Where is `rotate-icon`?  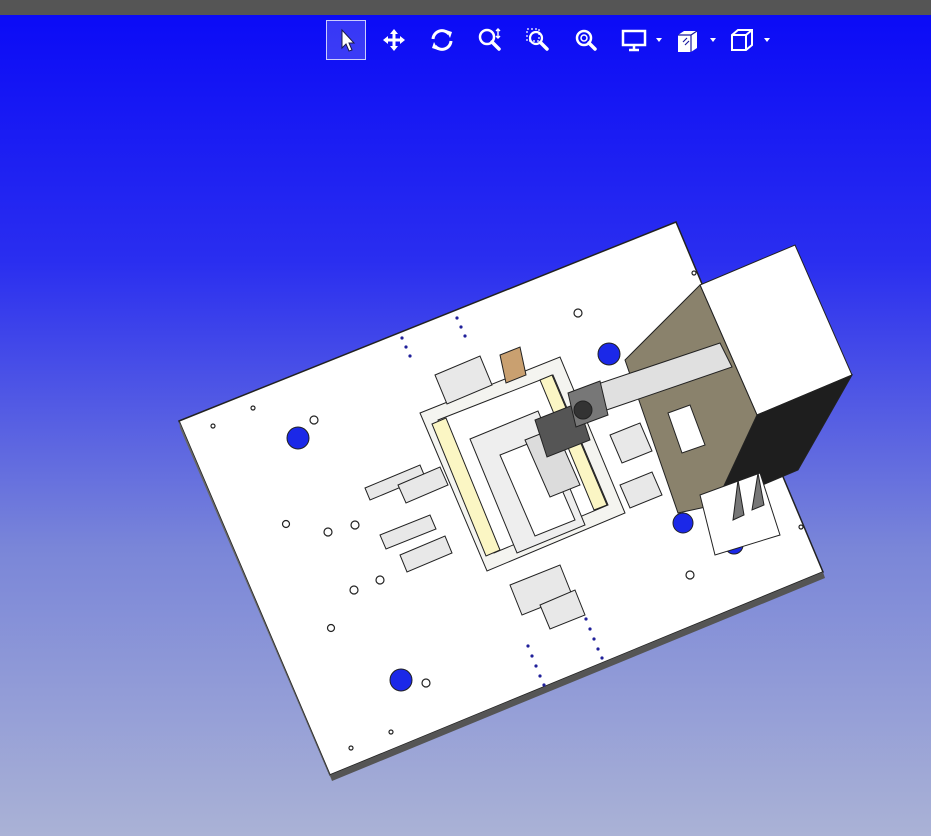
rotate-icon is located at coordinates (442, 40).